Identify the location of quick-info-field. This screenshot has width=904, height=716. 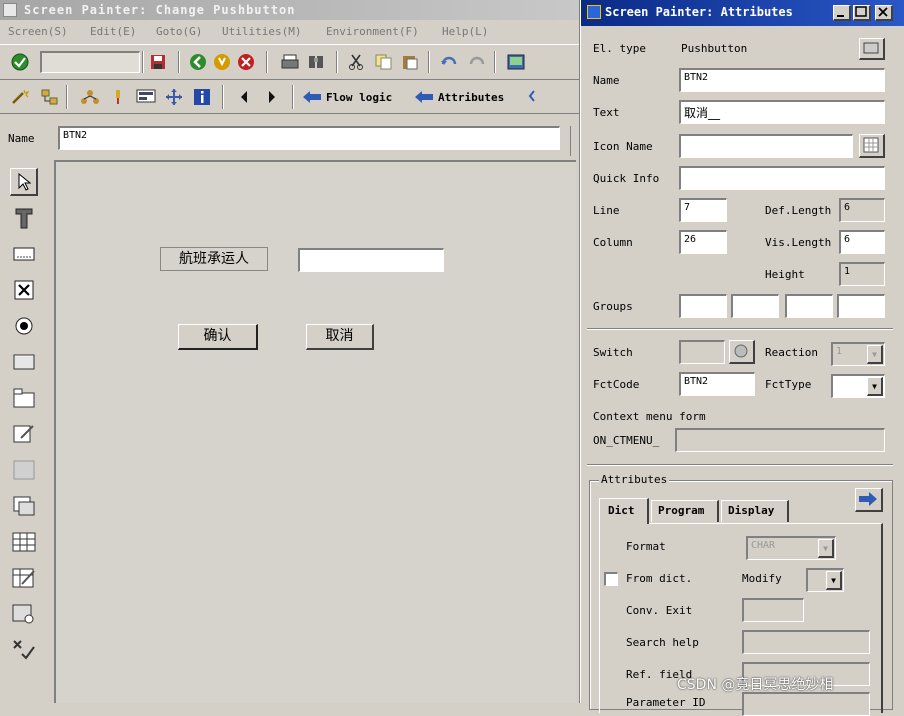
(782, 178).